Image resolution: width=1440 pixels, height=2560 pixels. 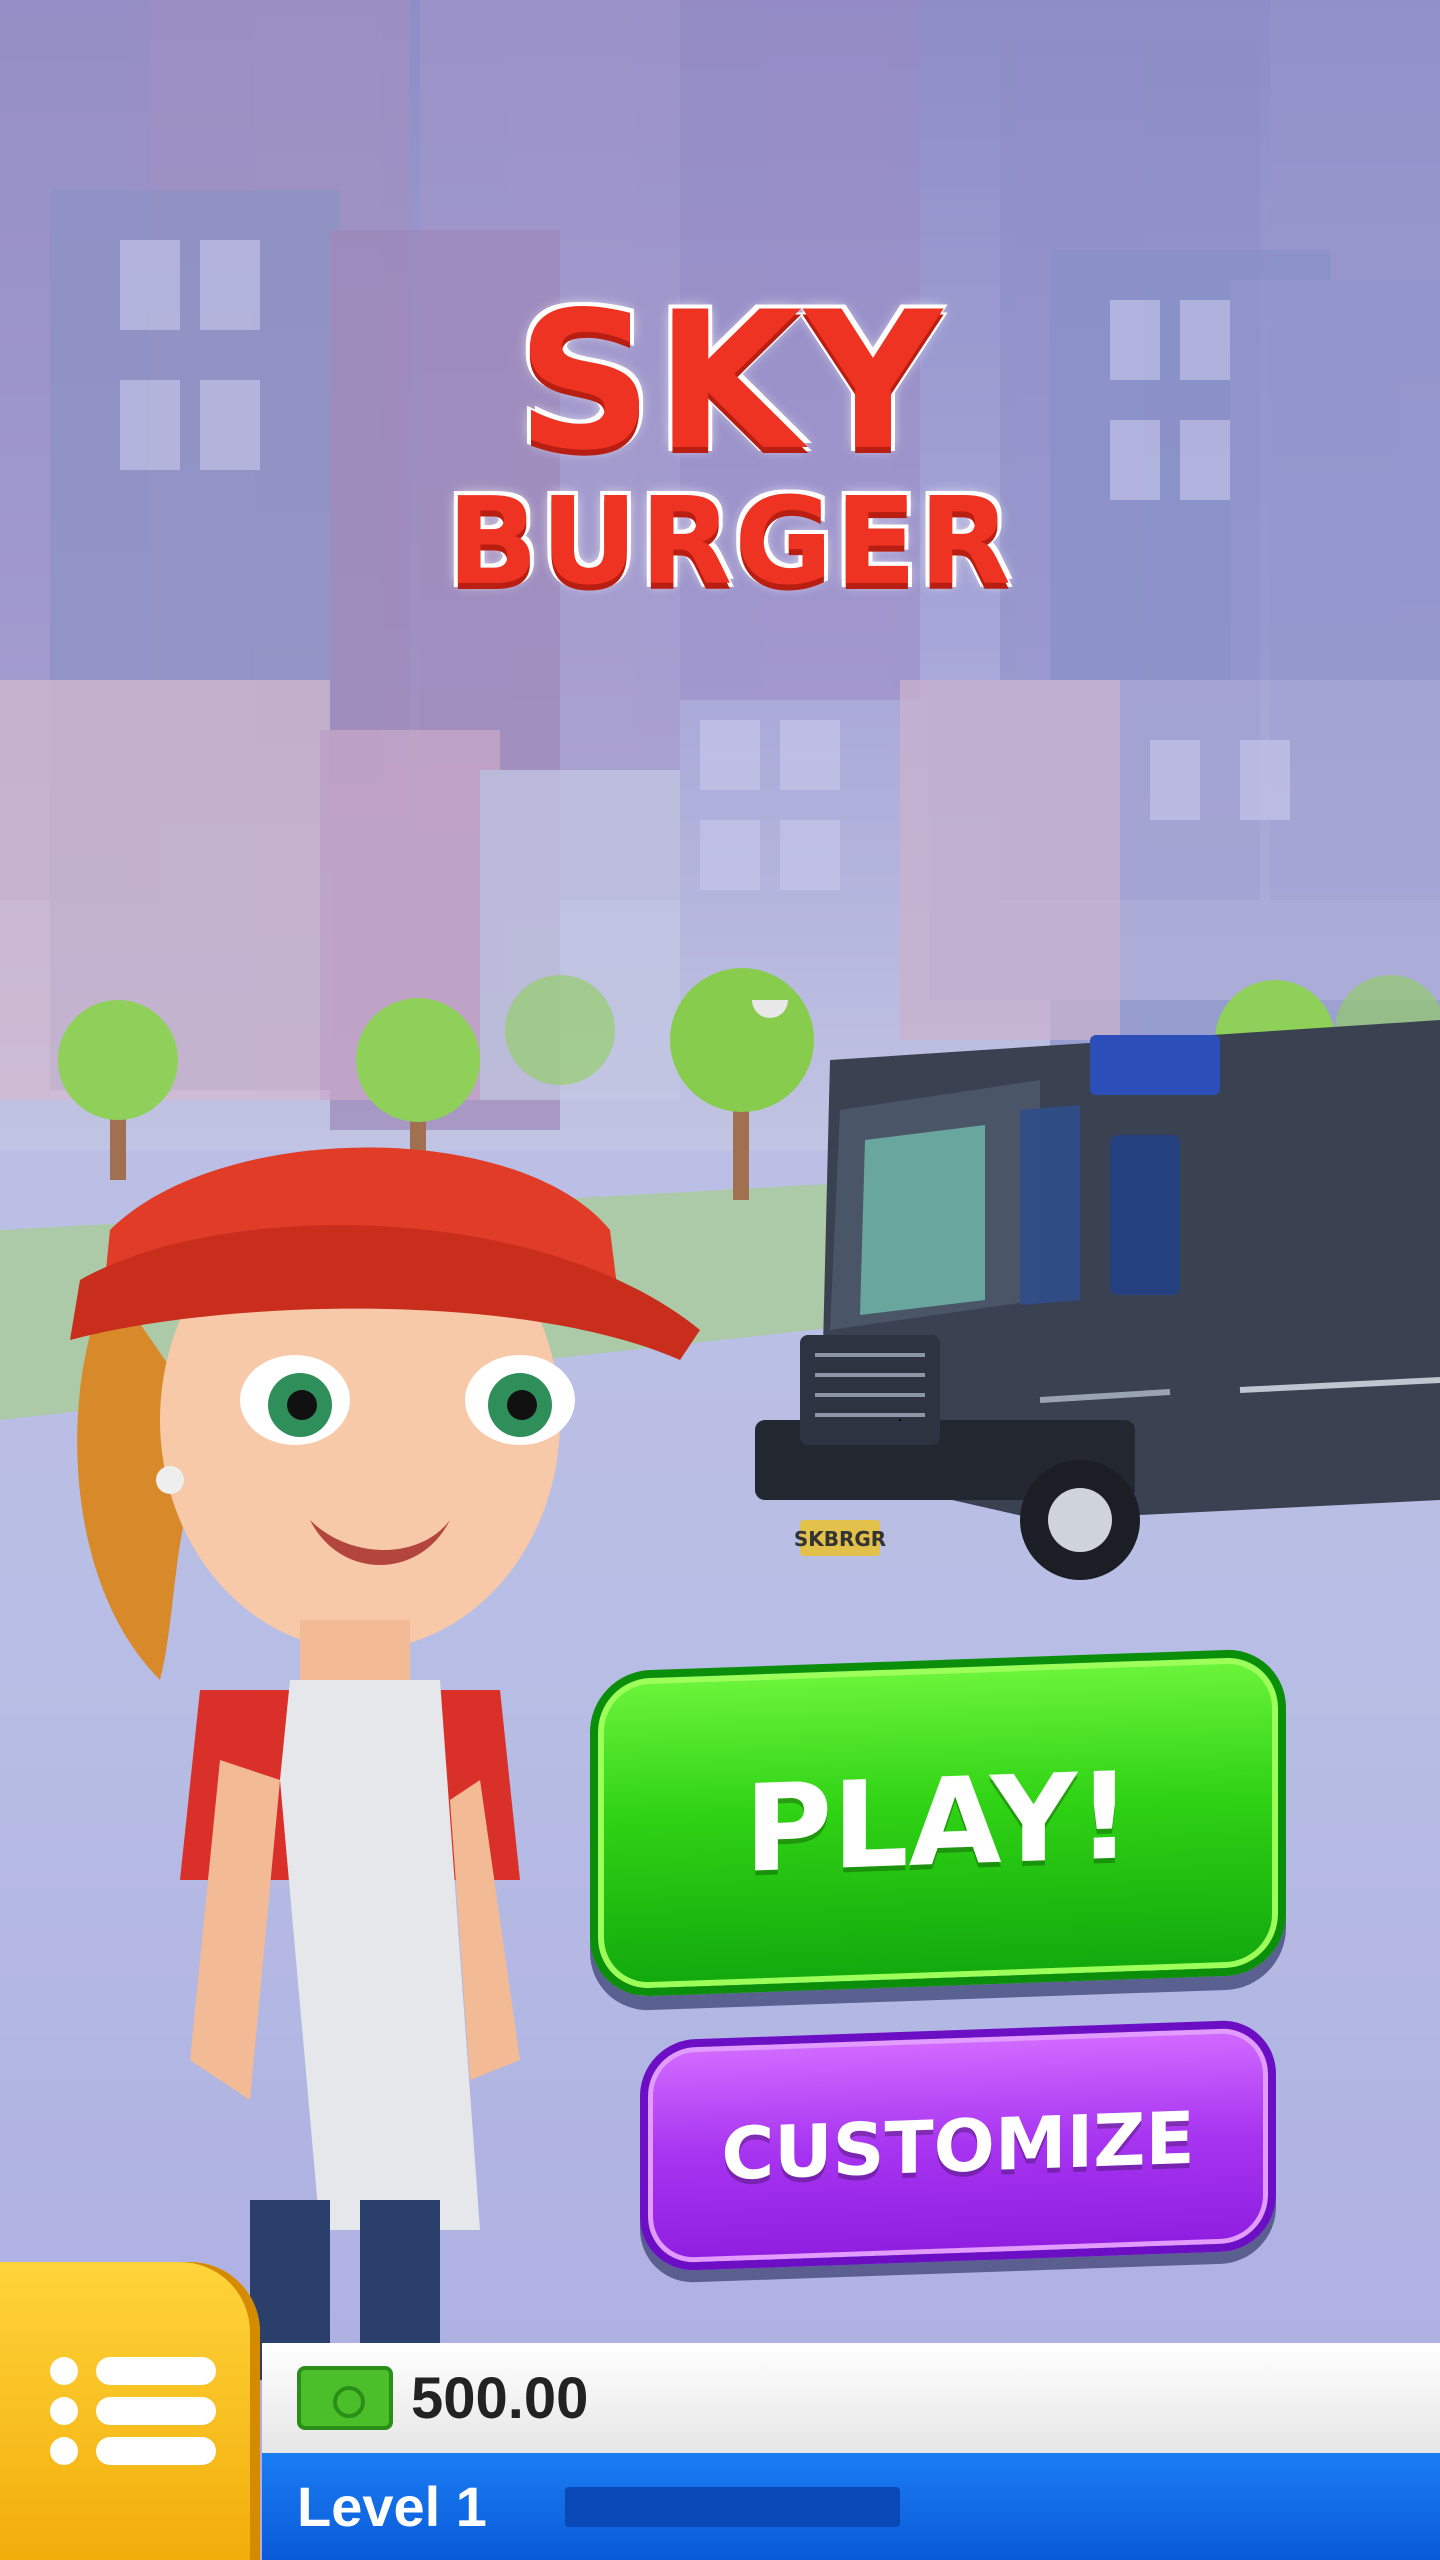 What do you see at coordinates (730, 381) in the screenshot?
I see `logo-sky: SKY` at bounding box center [730, 381].